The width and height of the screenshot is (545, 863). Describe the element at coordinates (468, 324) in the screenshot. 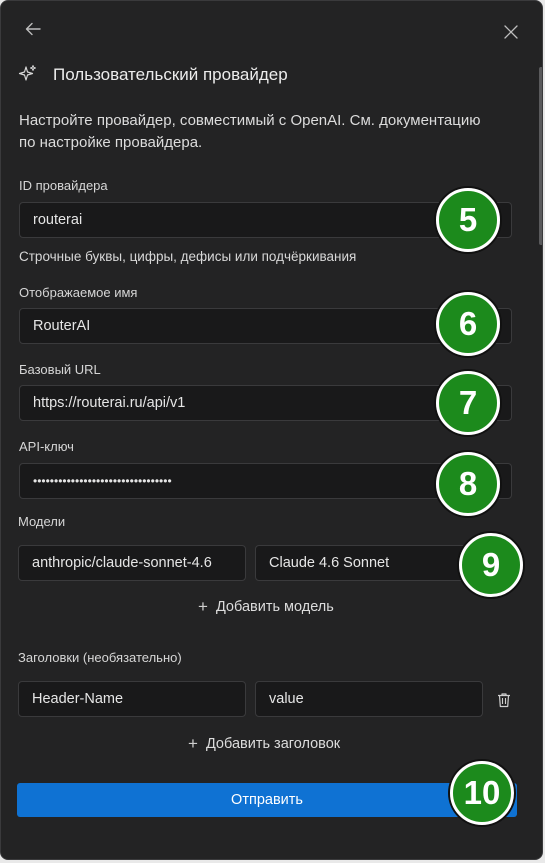

I see `step-badge: 6` at that location.